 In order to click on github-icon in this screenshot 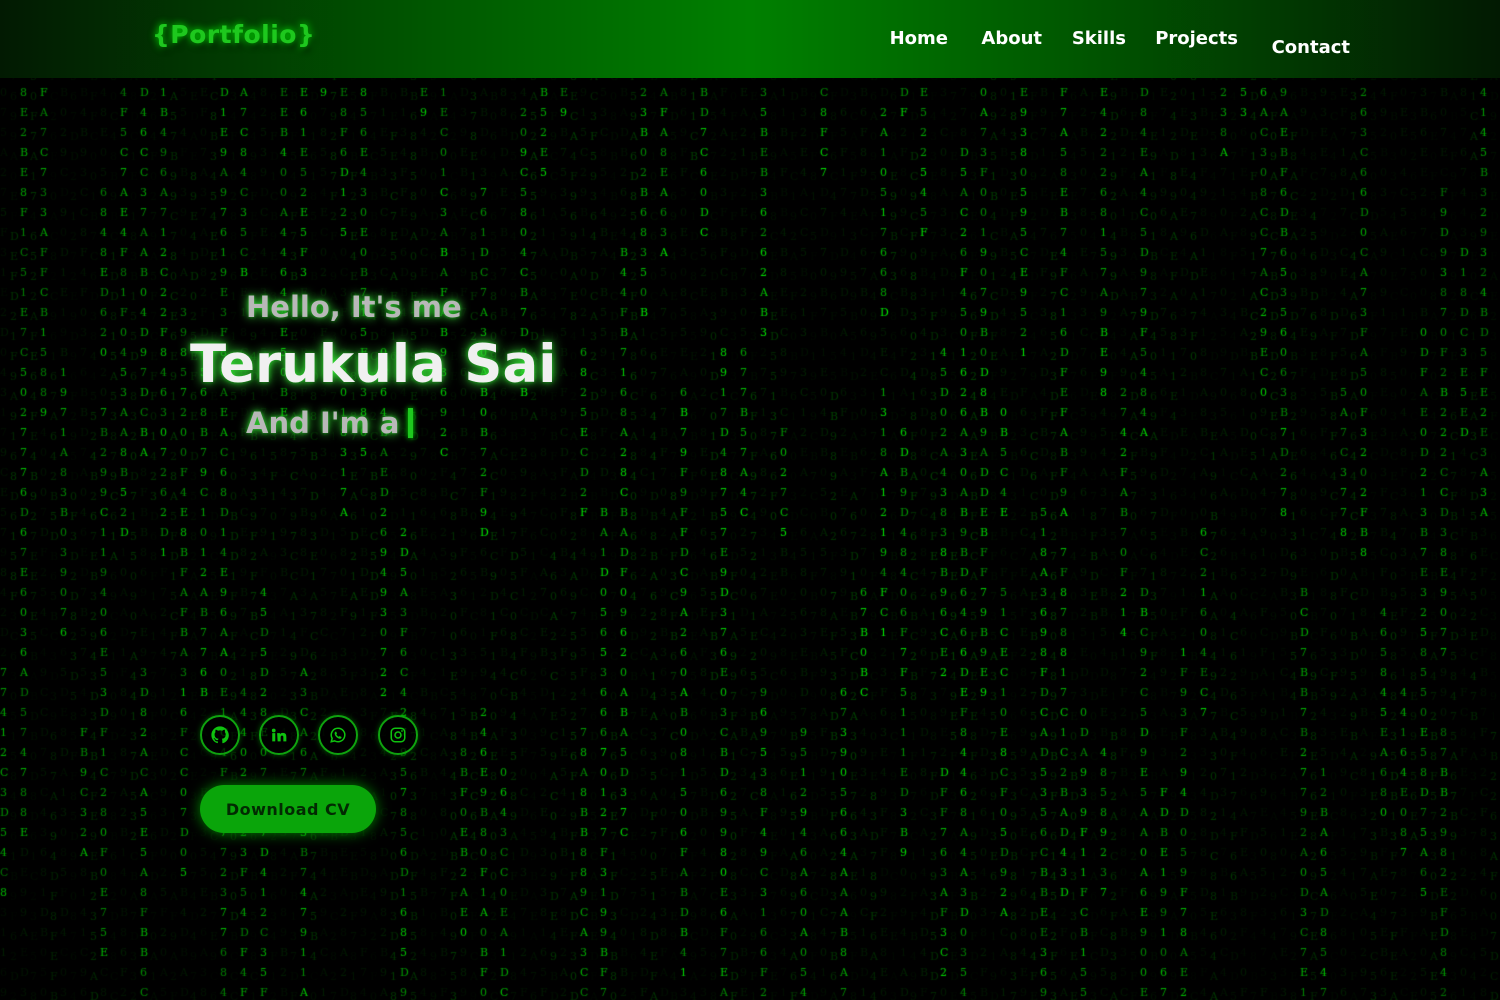, I will do `click(220, 735)`.